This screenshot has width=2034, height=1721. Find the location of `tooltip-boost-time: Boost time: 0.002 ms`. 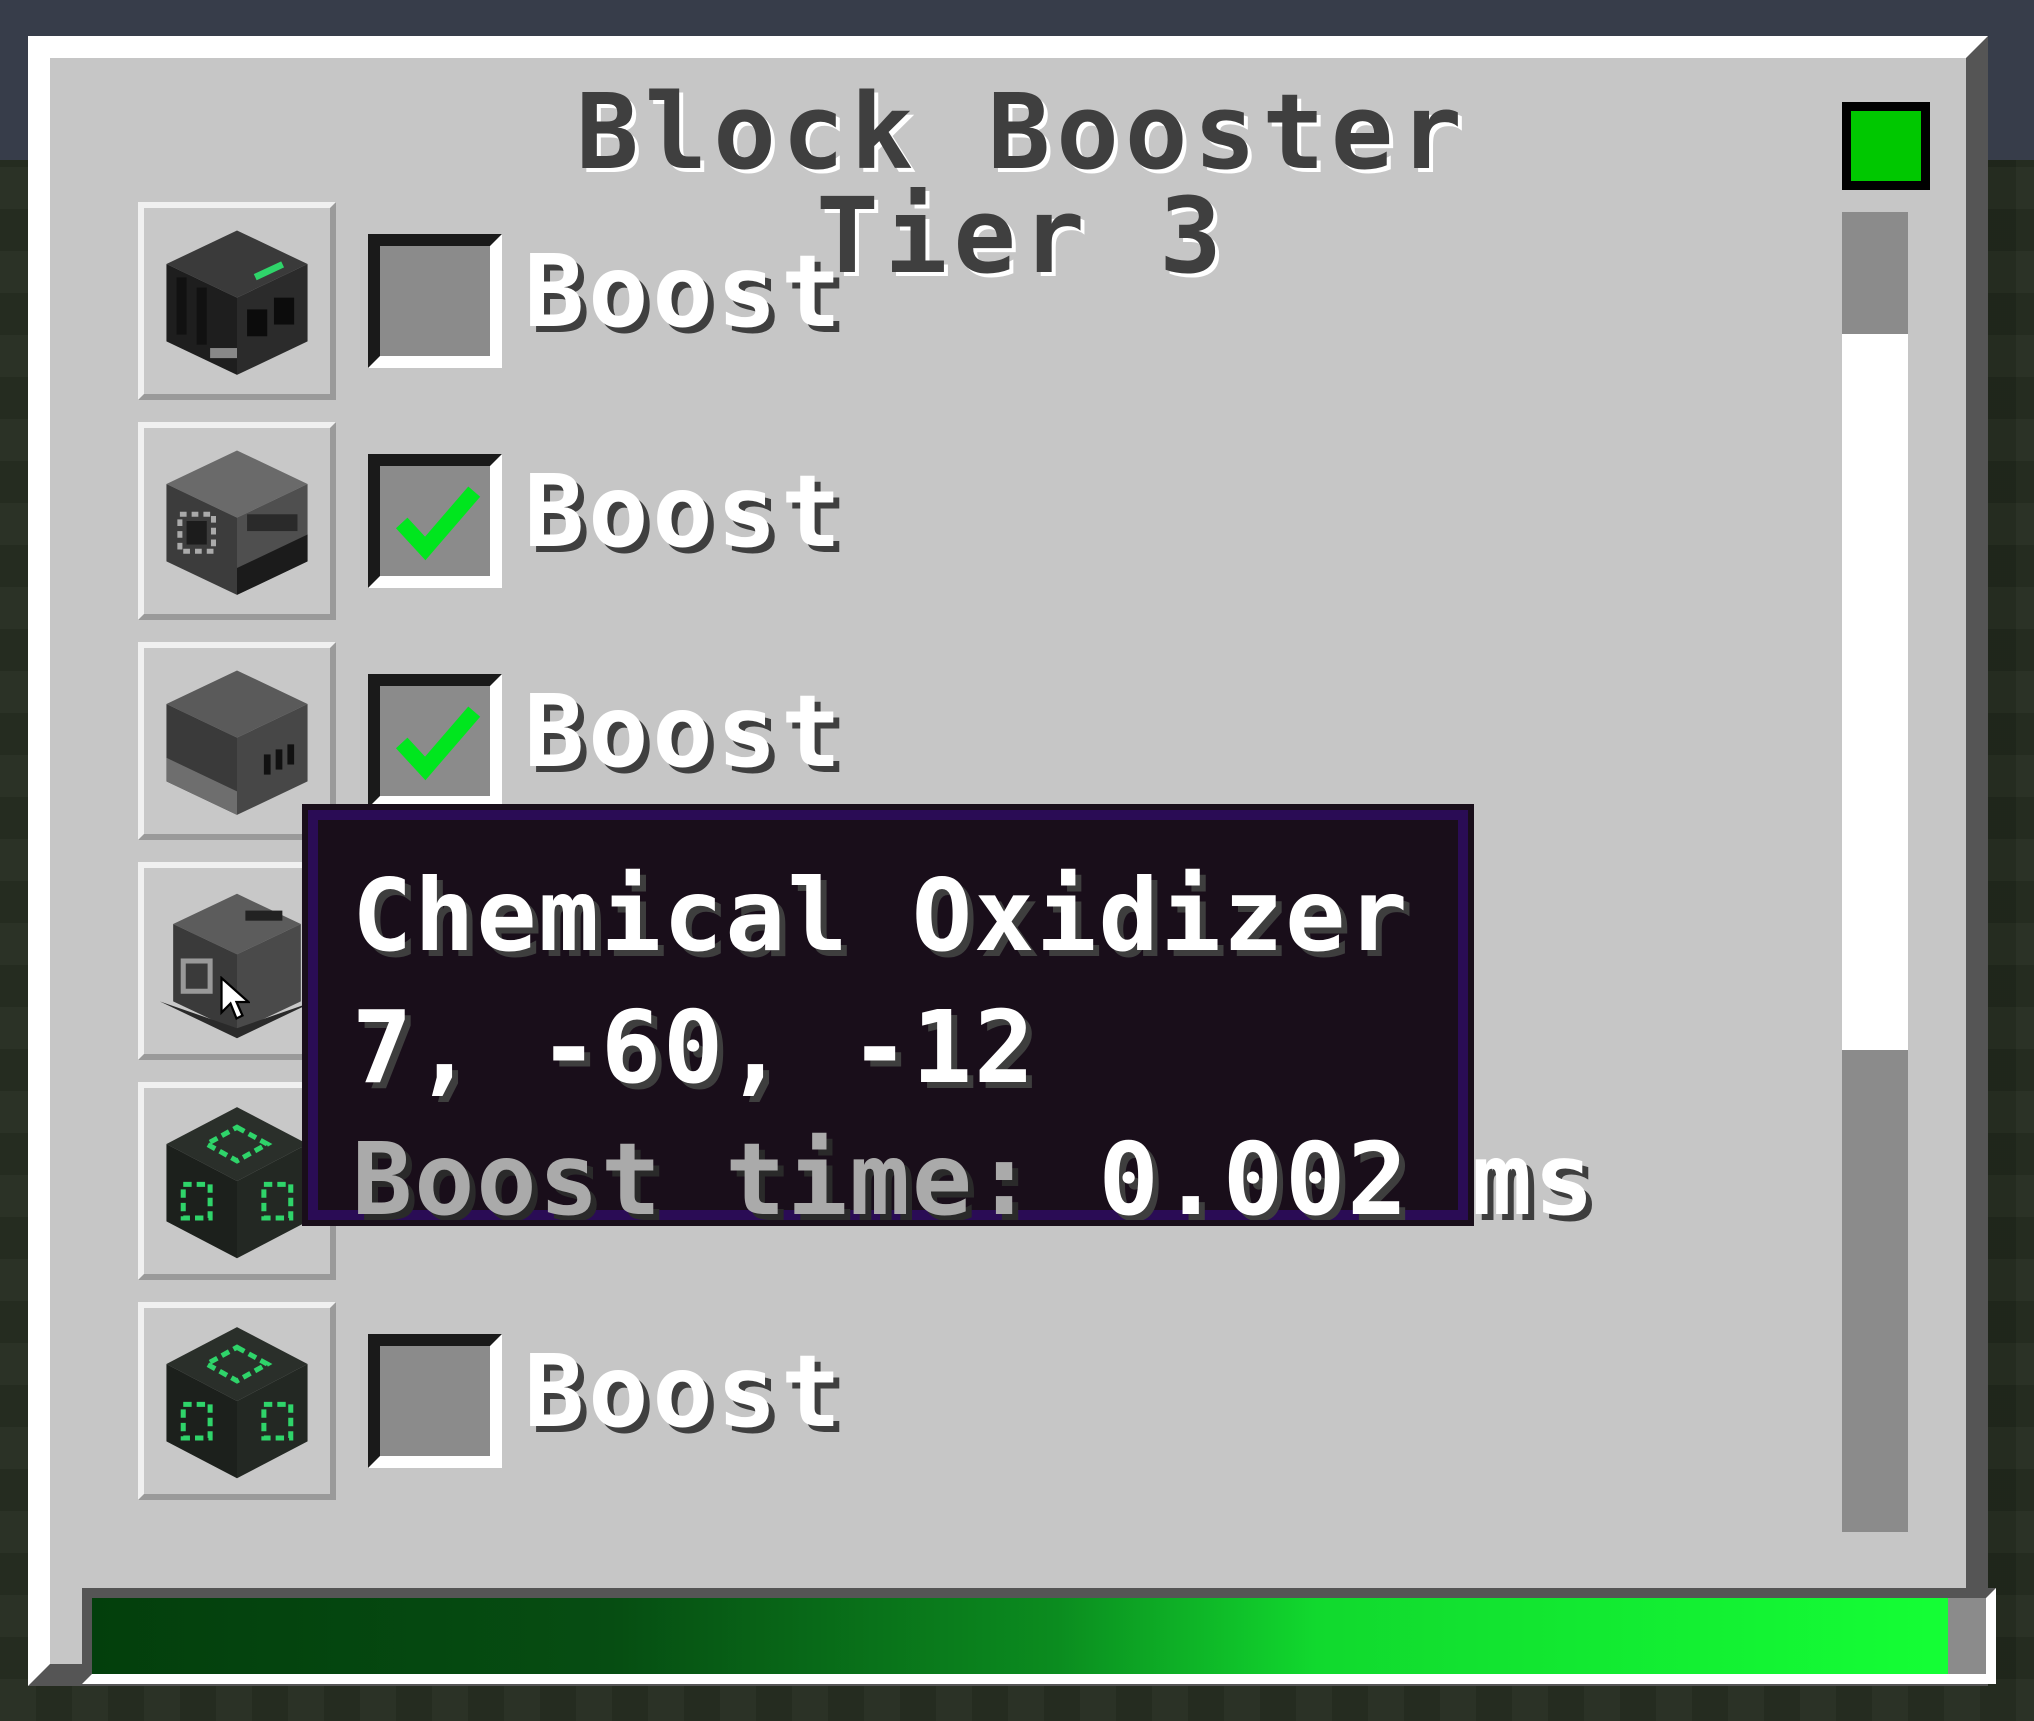

tooltip-boost-time: Boost time: 0.002 ms is located at coordinates (973, 1180).